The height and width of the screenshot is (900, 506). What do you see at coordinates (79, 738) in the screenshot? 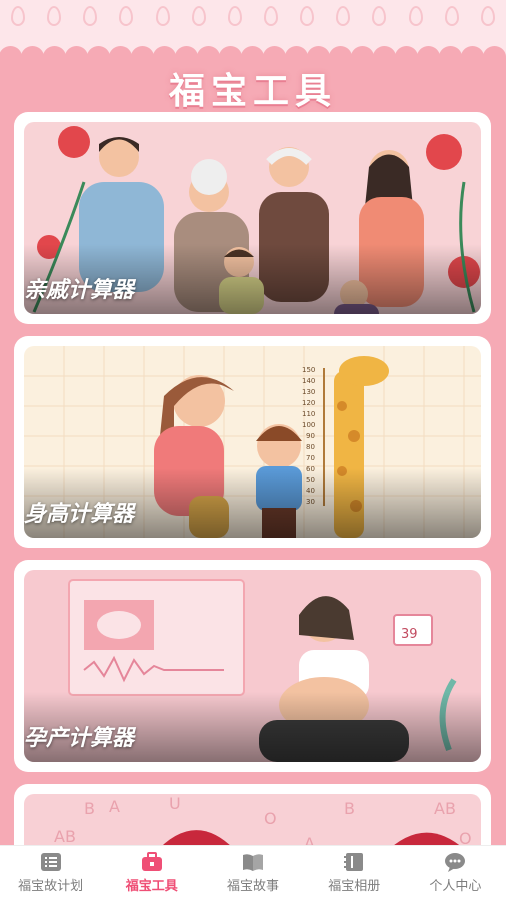
I see `pregnancy-calculator-label: 孕产计算器` at bounding box center [79, 738].